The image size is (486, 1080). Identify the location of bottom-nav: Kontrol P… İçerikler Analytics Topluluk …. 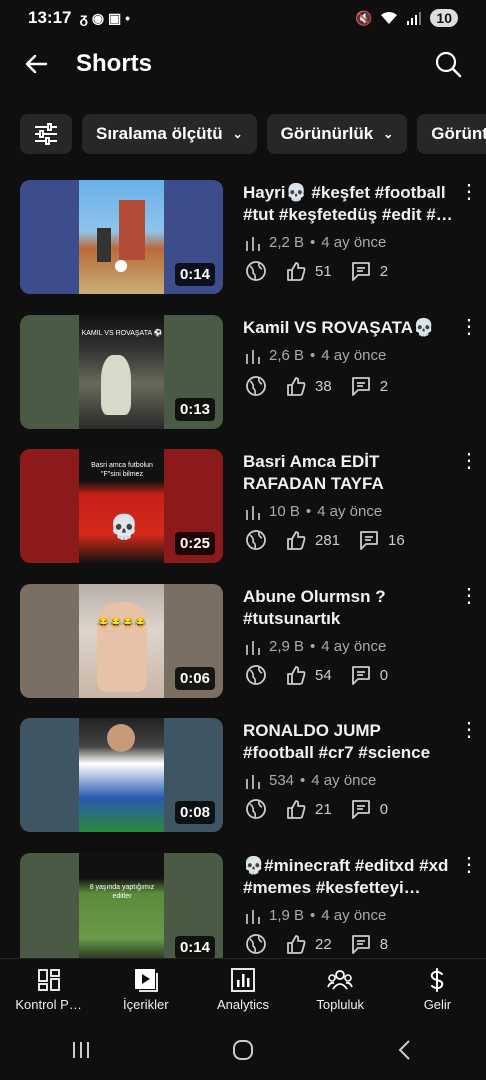
(243, 989).